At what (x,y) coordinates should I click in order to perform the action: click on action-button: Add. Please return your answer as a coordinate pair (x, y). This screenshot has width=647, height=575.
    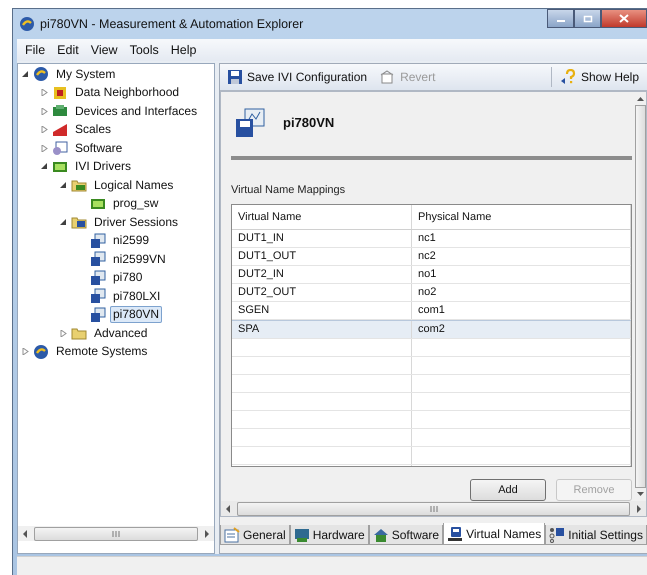
    Looking at the image, I should click on (508, 490).